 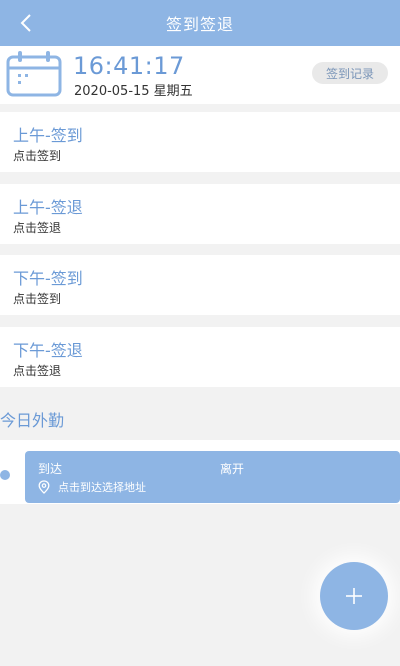 What do you see at coordinates (200, 357) in the screenshot?
I see `afternoon-check-out-card: 下午-签退 点击签退` at bounding box center [200, 357].